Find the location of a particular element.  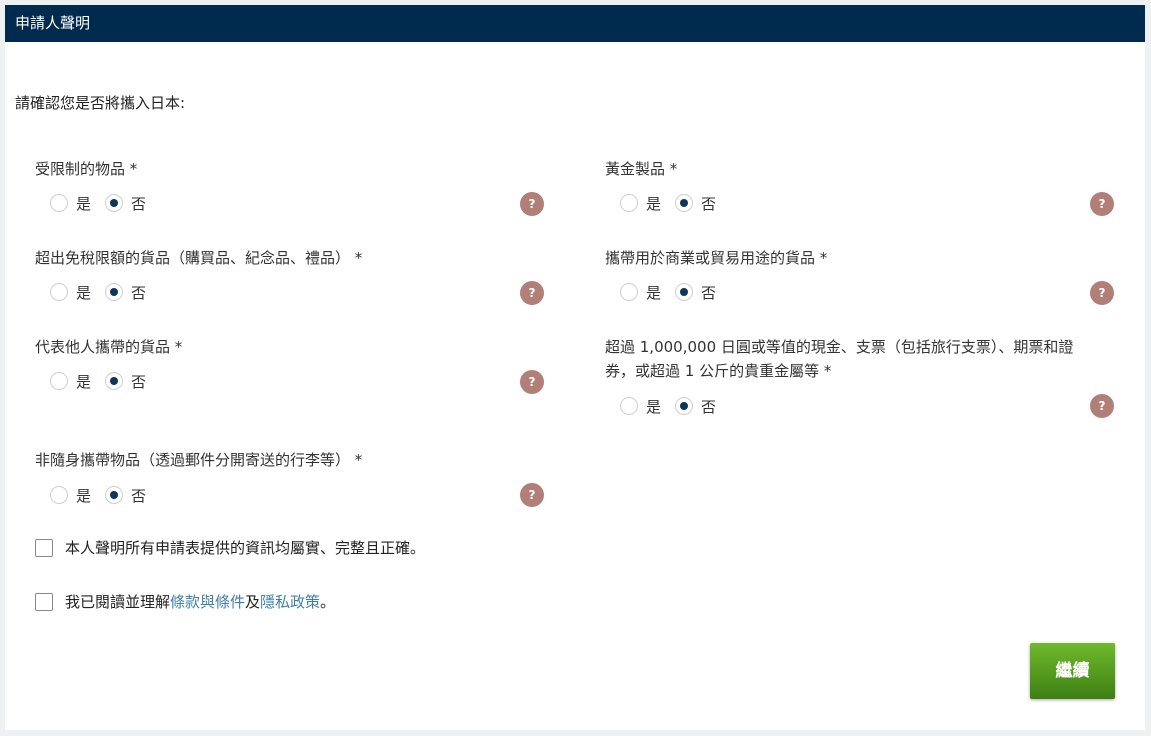

declaration-terms-joiner: 及 is located at coordinates (253, 602).